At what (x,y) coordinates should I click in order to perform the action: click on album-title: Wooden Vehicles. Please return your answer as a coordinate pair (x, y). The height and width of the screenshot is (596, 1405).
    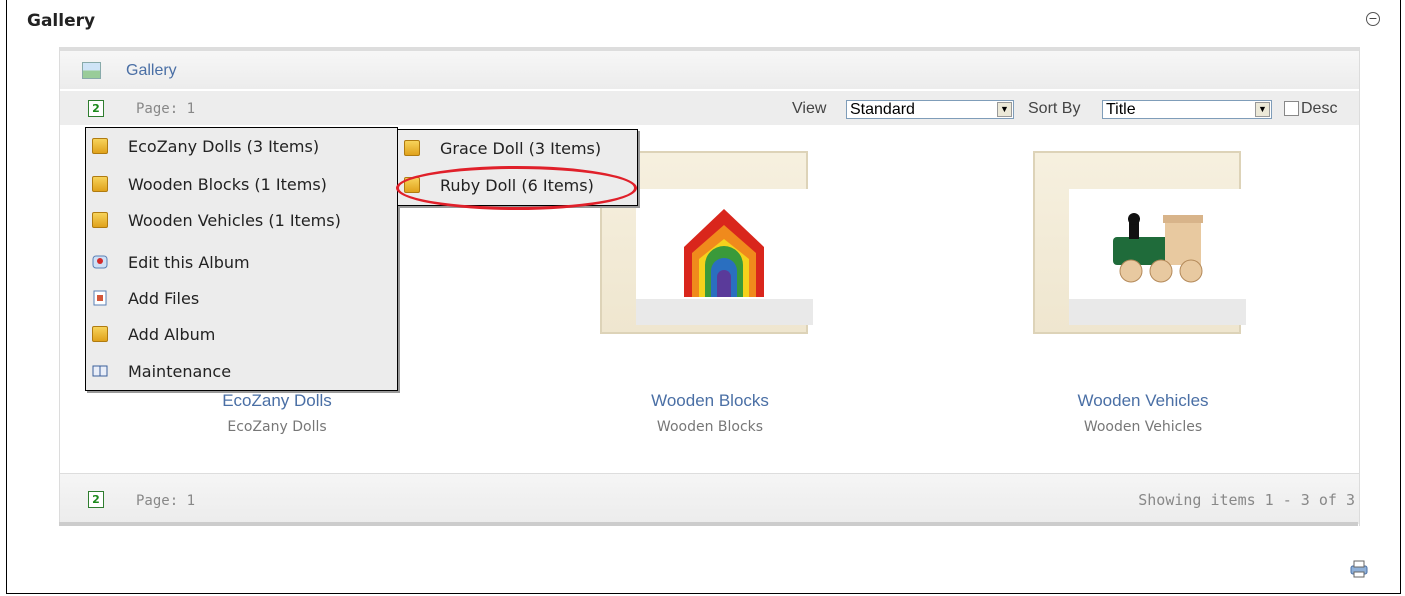
    Looking at the image, I should click on (1143, 401).